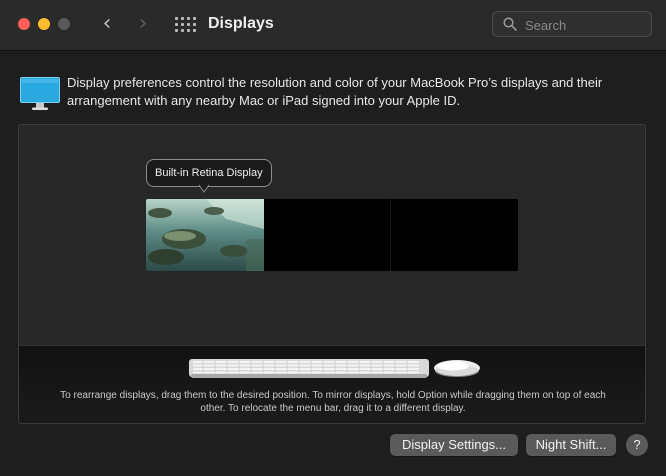  Describe the element at coordinates (40, 93) in the screenshot. I see `display-icon` at that location.